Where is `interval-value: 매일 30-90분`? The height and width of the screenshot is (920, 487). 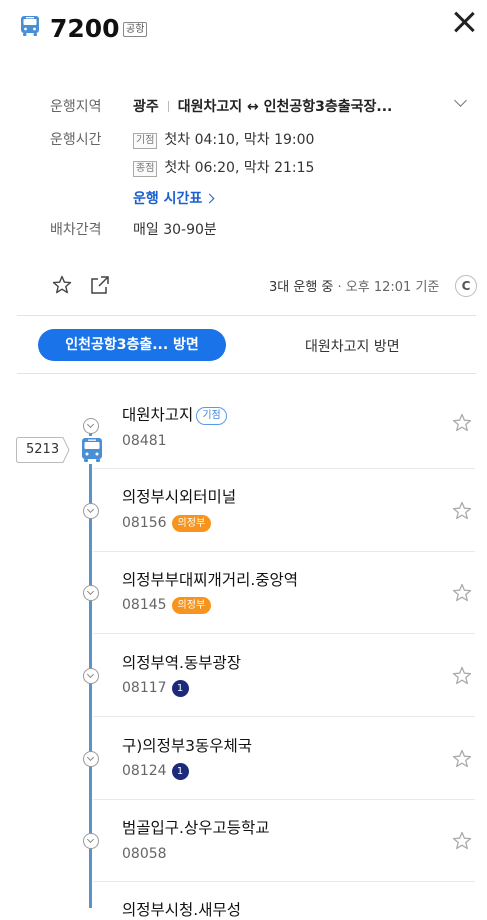 interval-value: 매일 30-90분 is located at coordinates (175, 230).